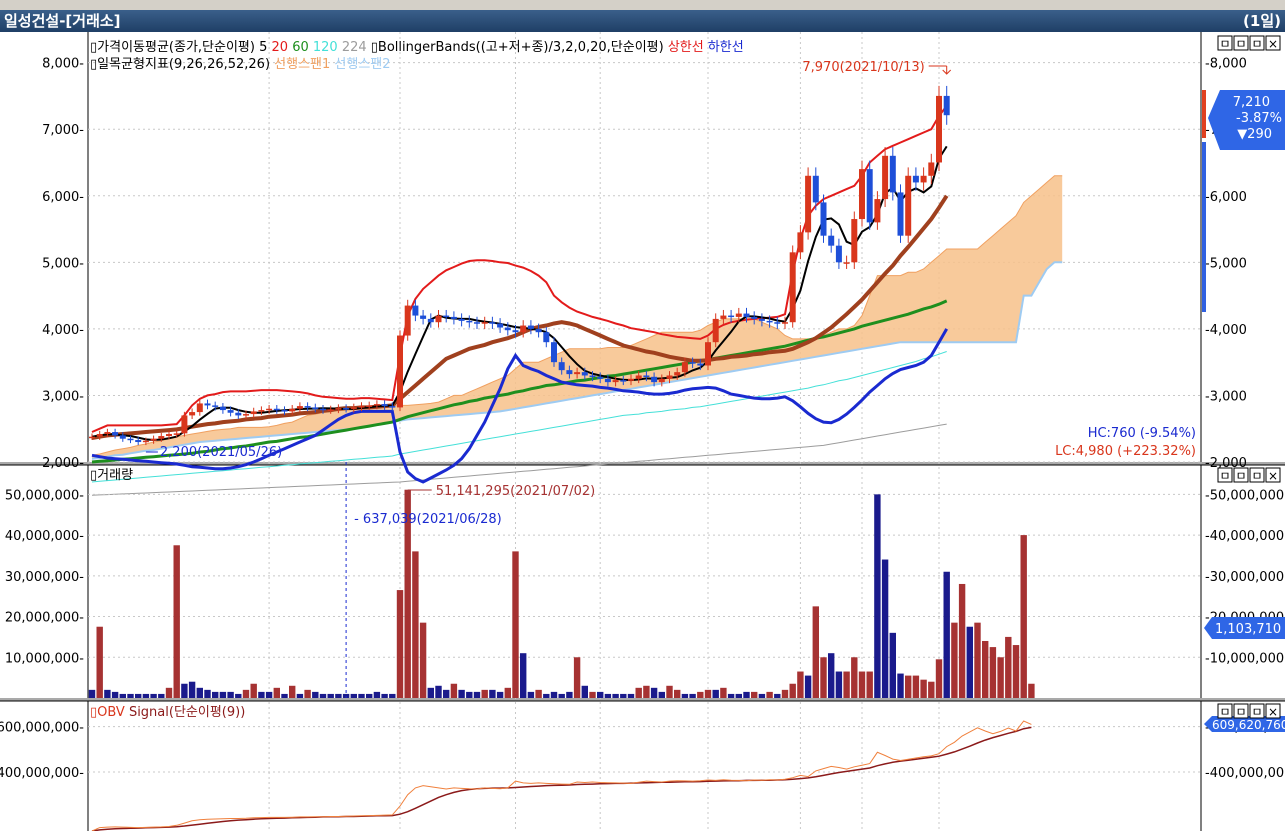 Image resolution: width=1285 pixels, height=831 pixels. I want to click on price-right-tick: -5,000, so click(1226, 263).